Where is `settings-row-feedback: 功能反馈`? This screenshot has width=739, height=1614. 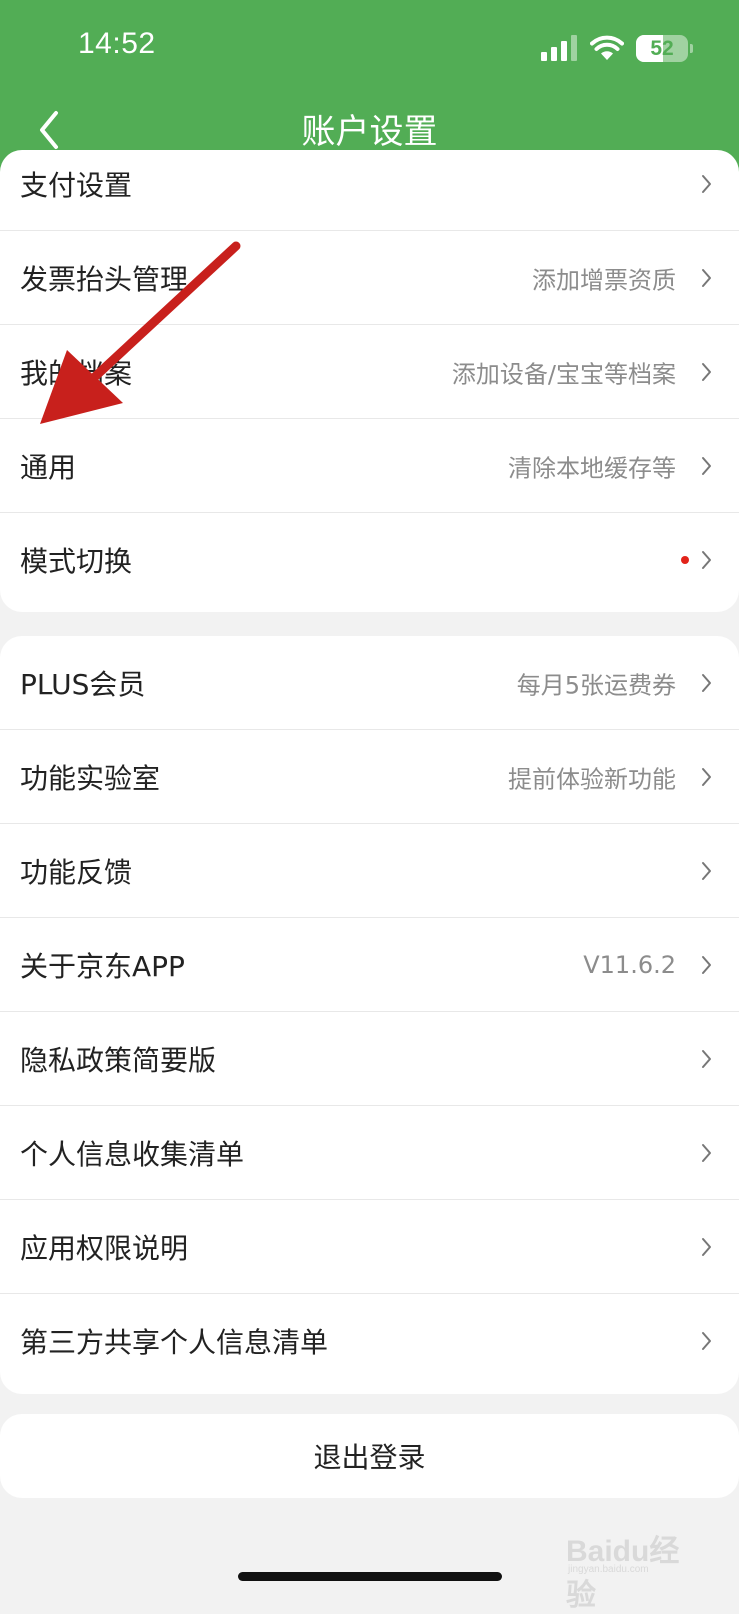
settings-row-feedback: 功能反馈 is located at coordinates (369, 871).